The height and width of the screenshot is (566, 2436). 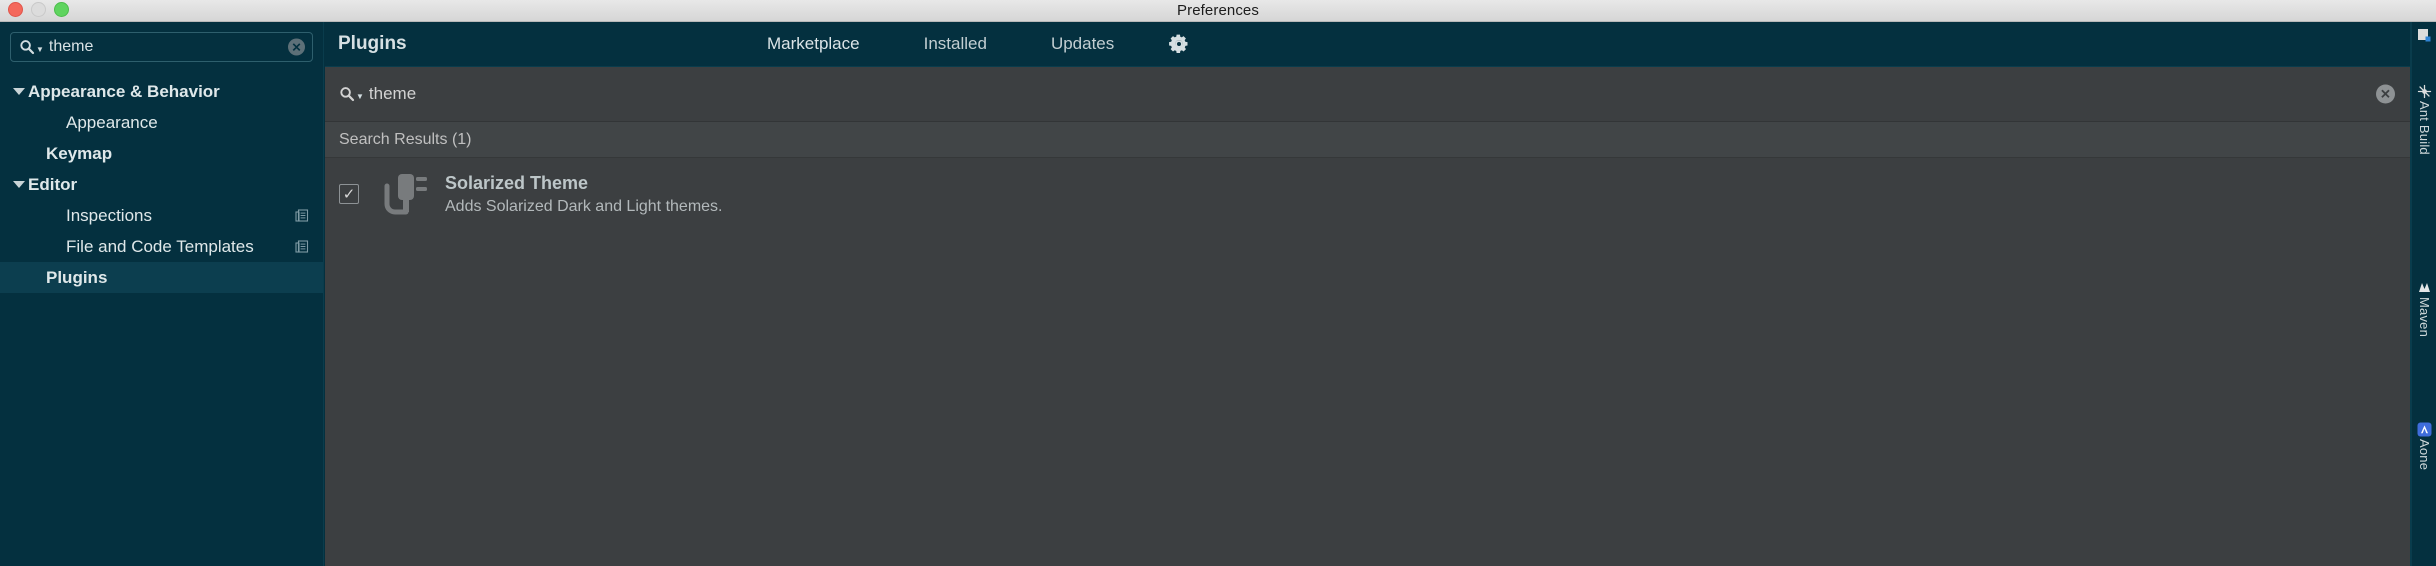 I want to click on sidebar-item-keymap: Keymap, so click(x=161, y=153).